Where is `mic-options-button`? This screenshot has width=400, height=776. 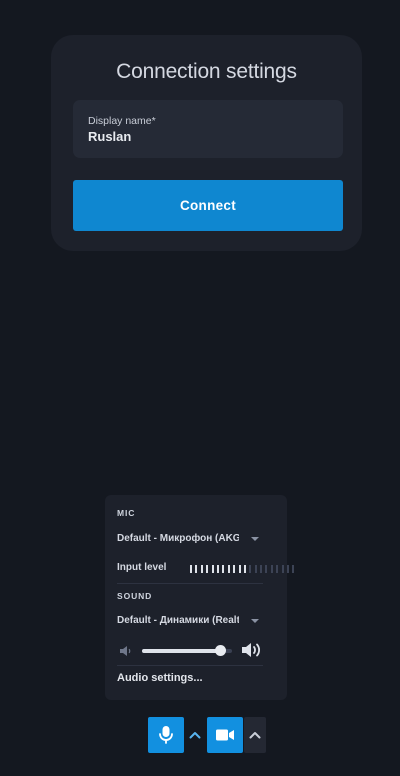
mic-options-button is located at coordinates (195, 735).